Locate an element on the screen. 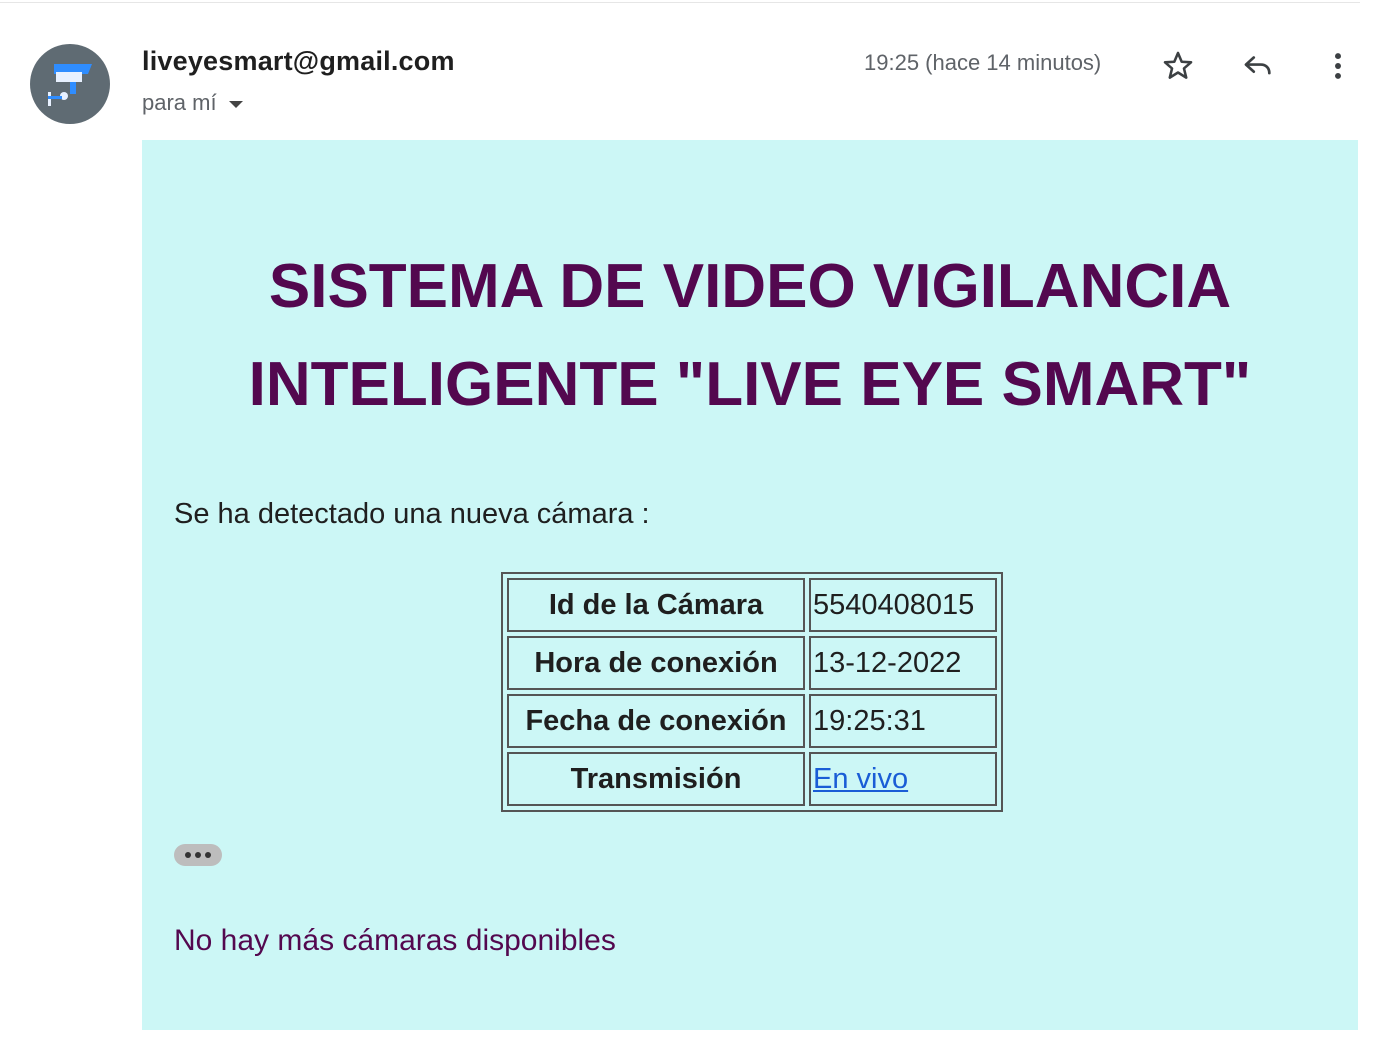  sender-avatar is located at coordinates (70, 84).